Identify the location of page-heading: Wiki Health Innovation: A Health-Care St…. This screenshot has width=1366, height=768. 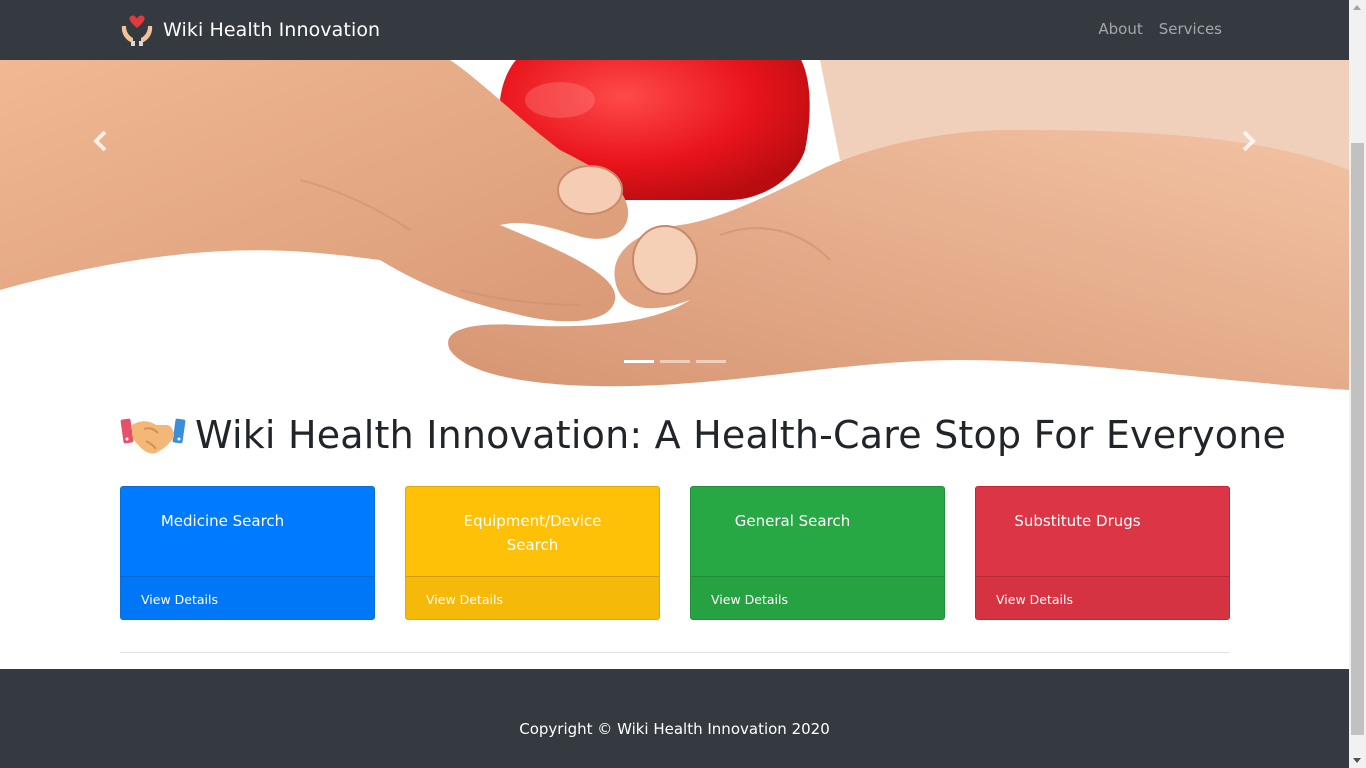
(703, 435).